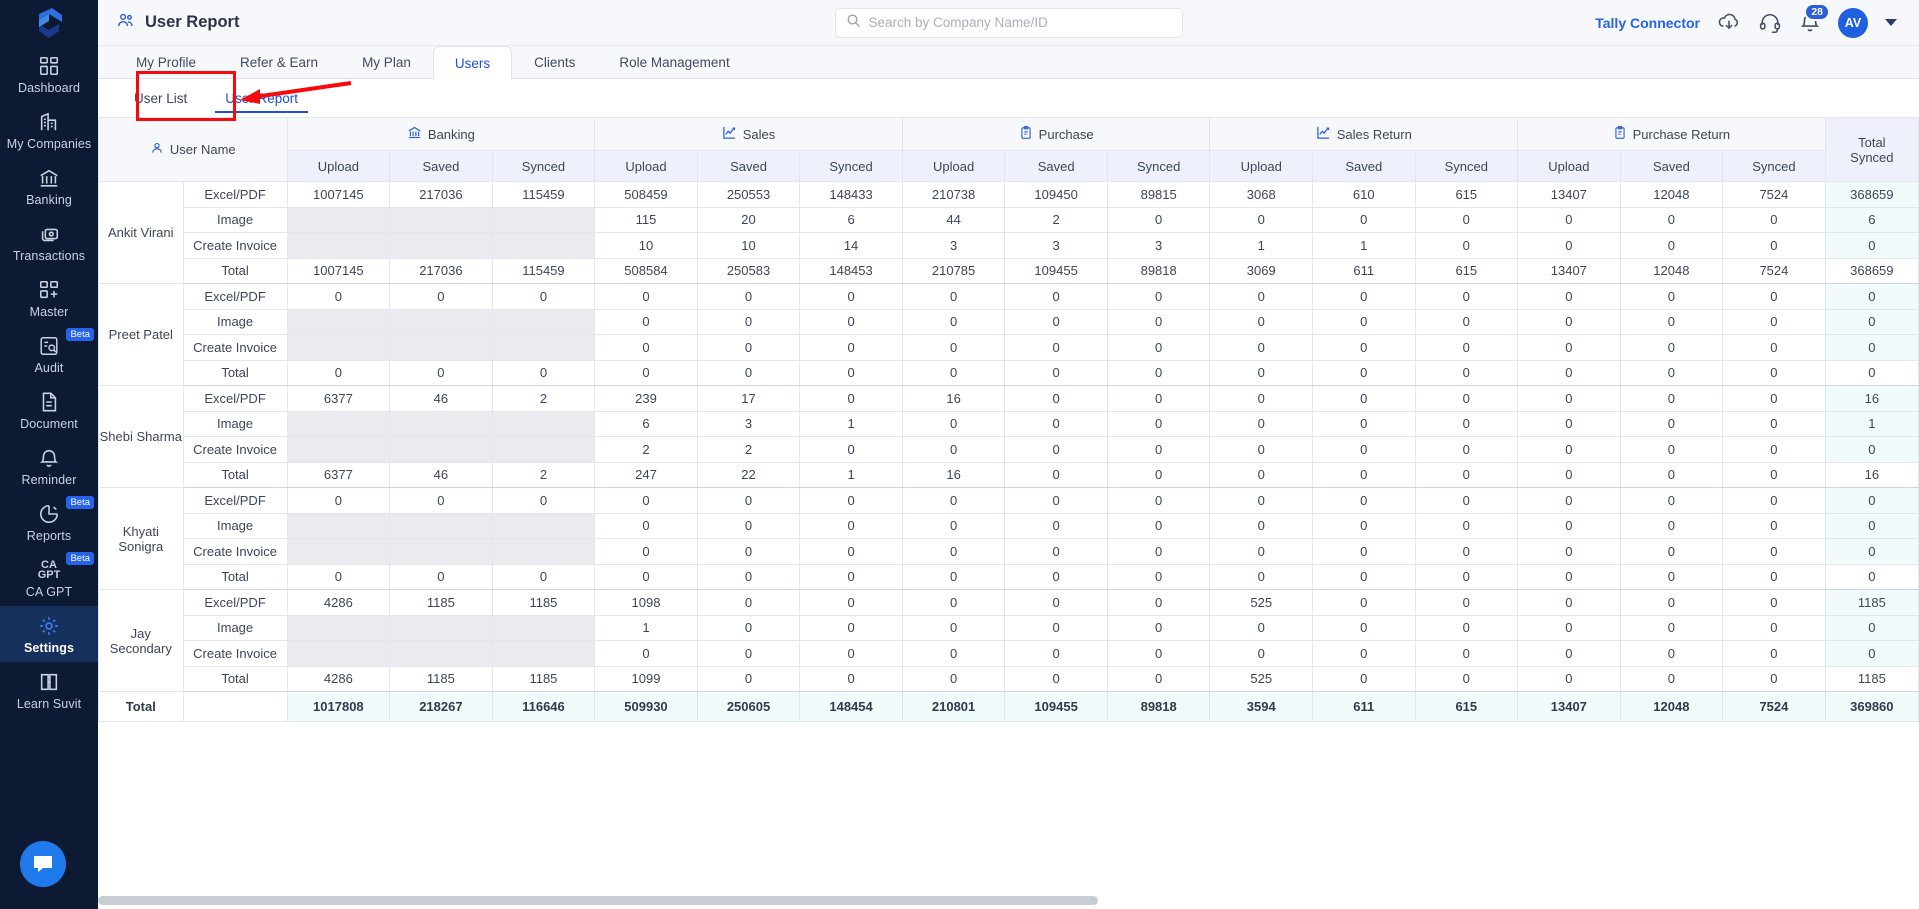 This screenshot has height=909, width=1919. Describe the element at coordinates (1871, 398) in the screenshot. I see `cell-total-synced: 16` at that location.